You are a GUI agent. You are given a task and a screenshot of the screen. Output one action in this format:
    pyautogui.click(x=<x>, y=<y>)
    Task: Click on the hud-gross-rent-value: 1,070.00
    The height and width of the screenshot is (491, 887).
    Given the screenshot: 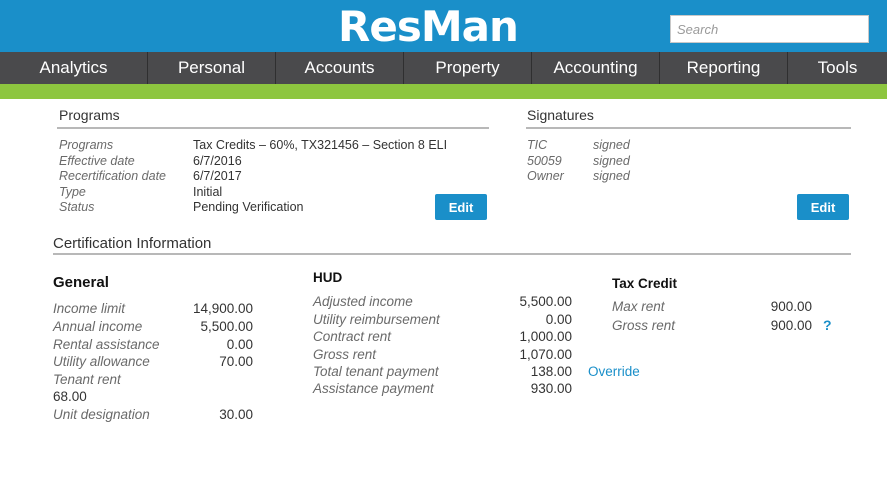 What is the action you would take?
    pyautogui.click(x=545, y=354)
    